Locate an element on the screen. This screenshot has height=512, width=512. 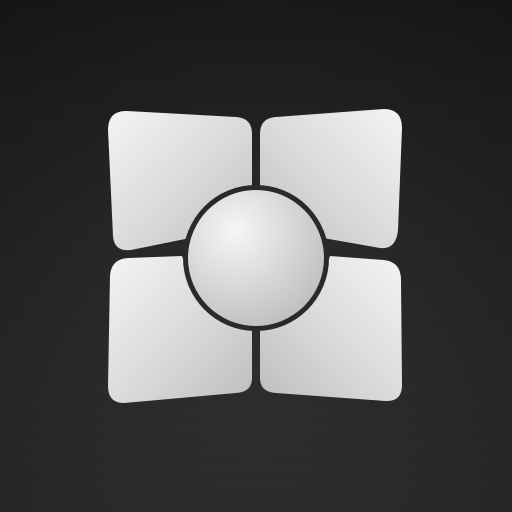
center-circle is located at coordinates (256, 258).